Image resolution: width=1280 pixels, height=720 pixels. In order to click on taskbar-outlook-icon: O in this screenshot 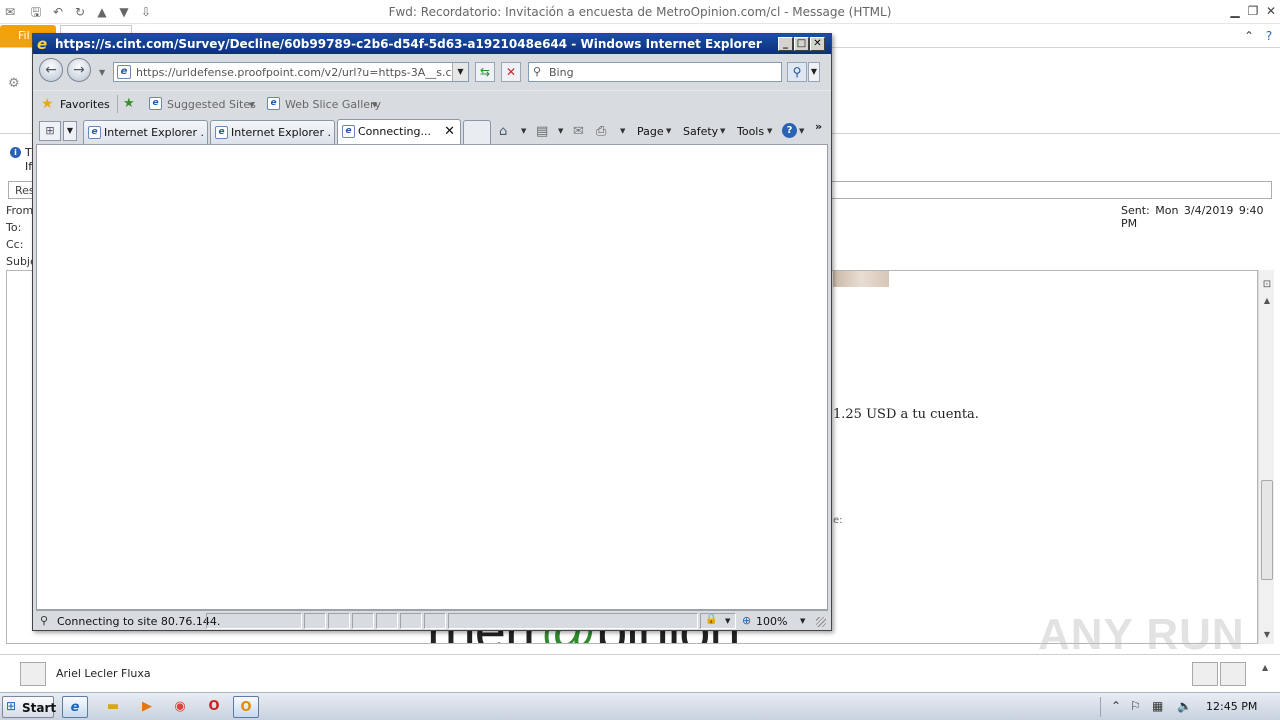, I will do `click(246, 707)`.